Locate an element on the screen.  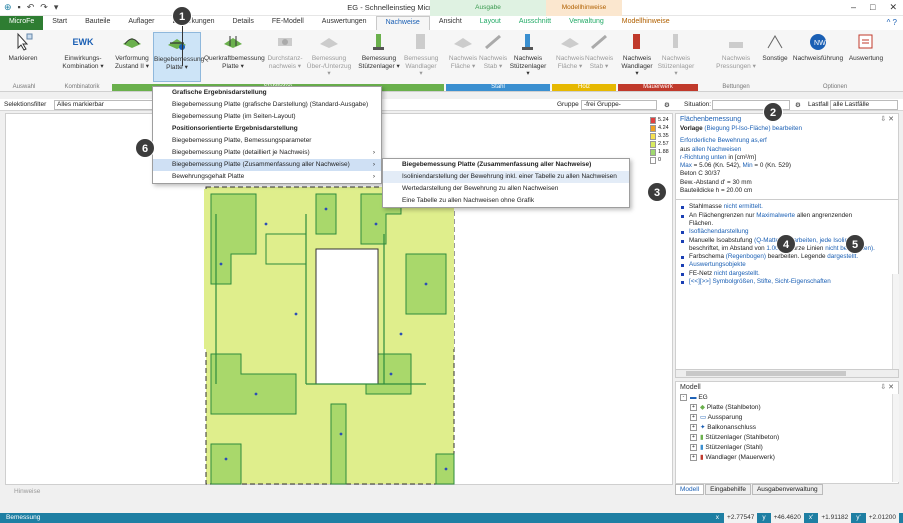
maximize-button: □ is located at coordinates (872, 7).